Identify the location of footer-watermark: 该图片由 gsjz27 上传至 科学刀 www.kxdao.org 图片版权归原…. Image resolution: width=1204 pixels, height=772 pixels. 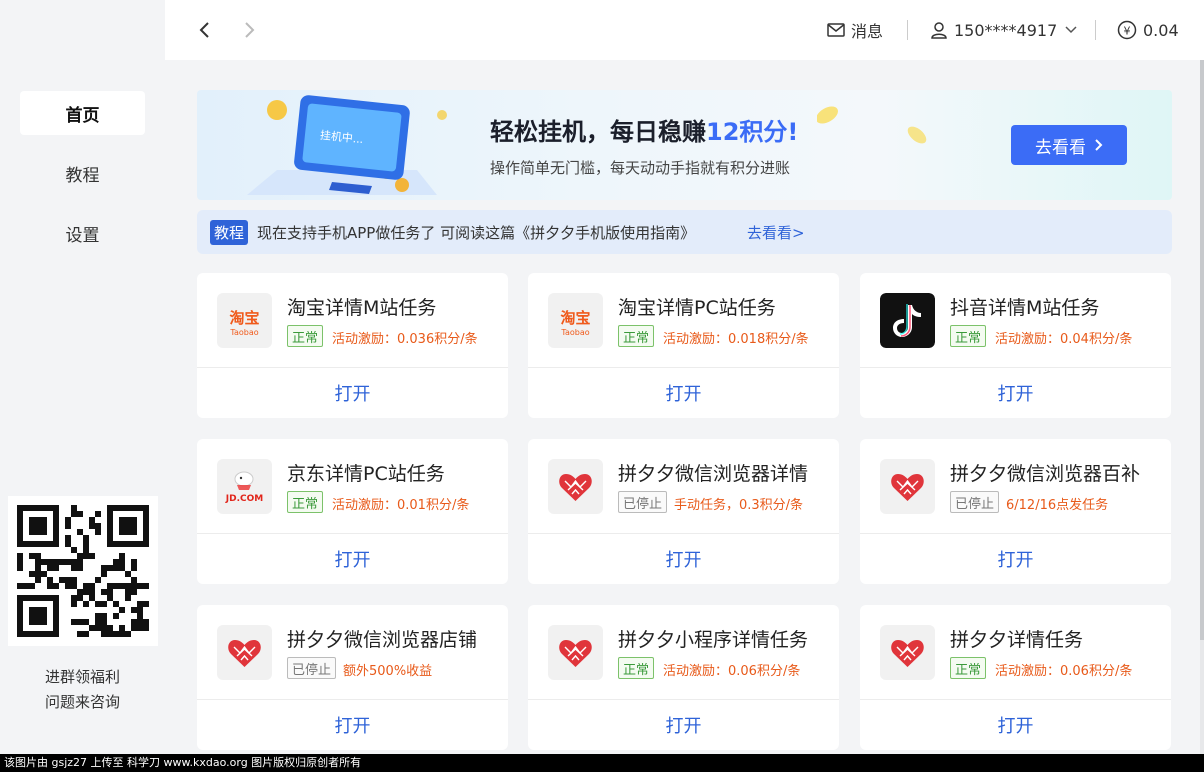
(602, 763).